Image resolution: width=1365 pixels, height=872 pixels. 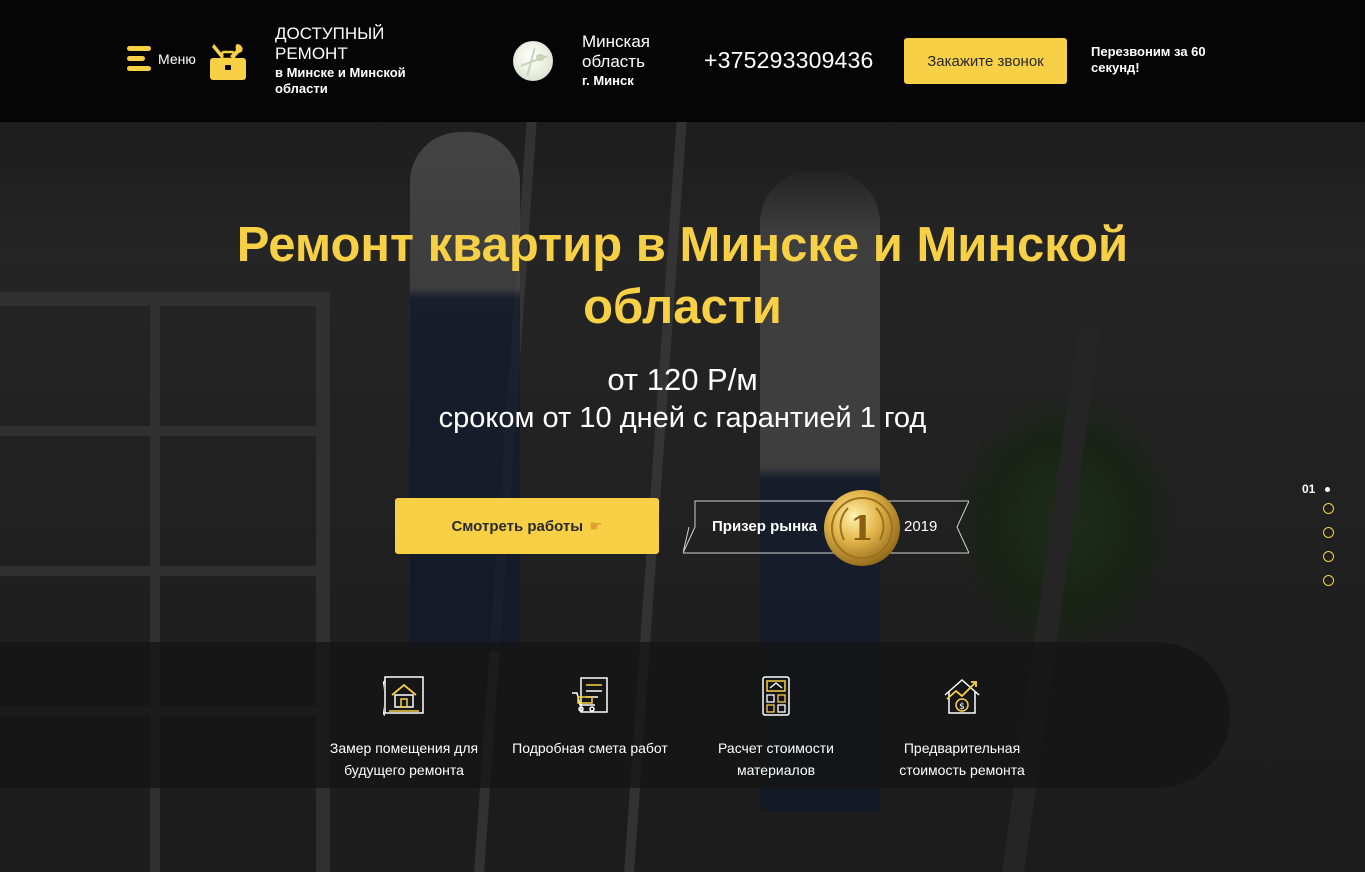 I want to click on toolbox-logo-icon, so click(x=228, y=62).